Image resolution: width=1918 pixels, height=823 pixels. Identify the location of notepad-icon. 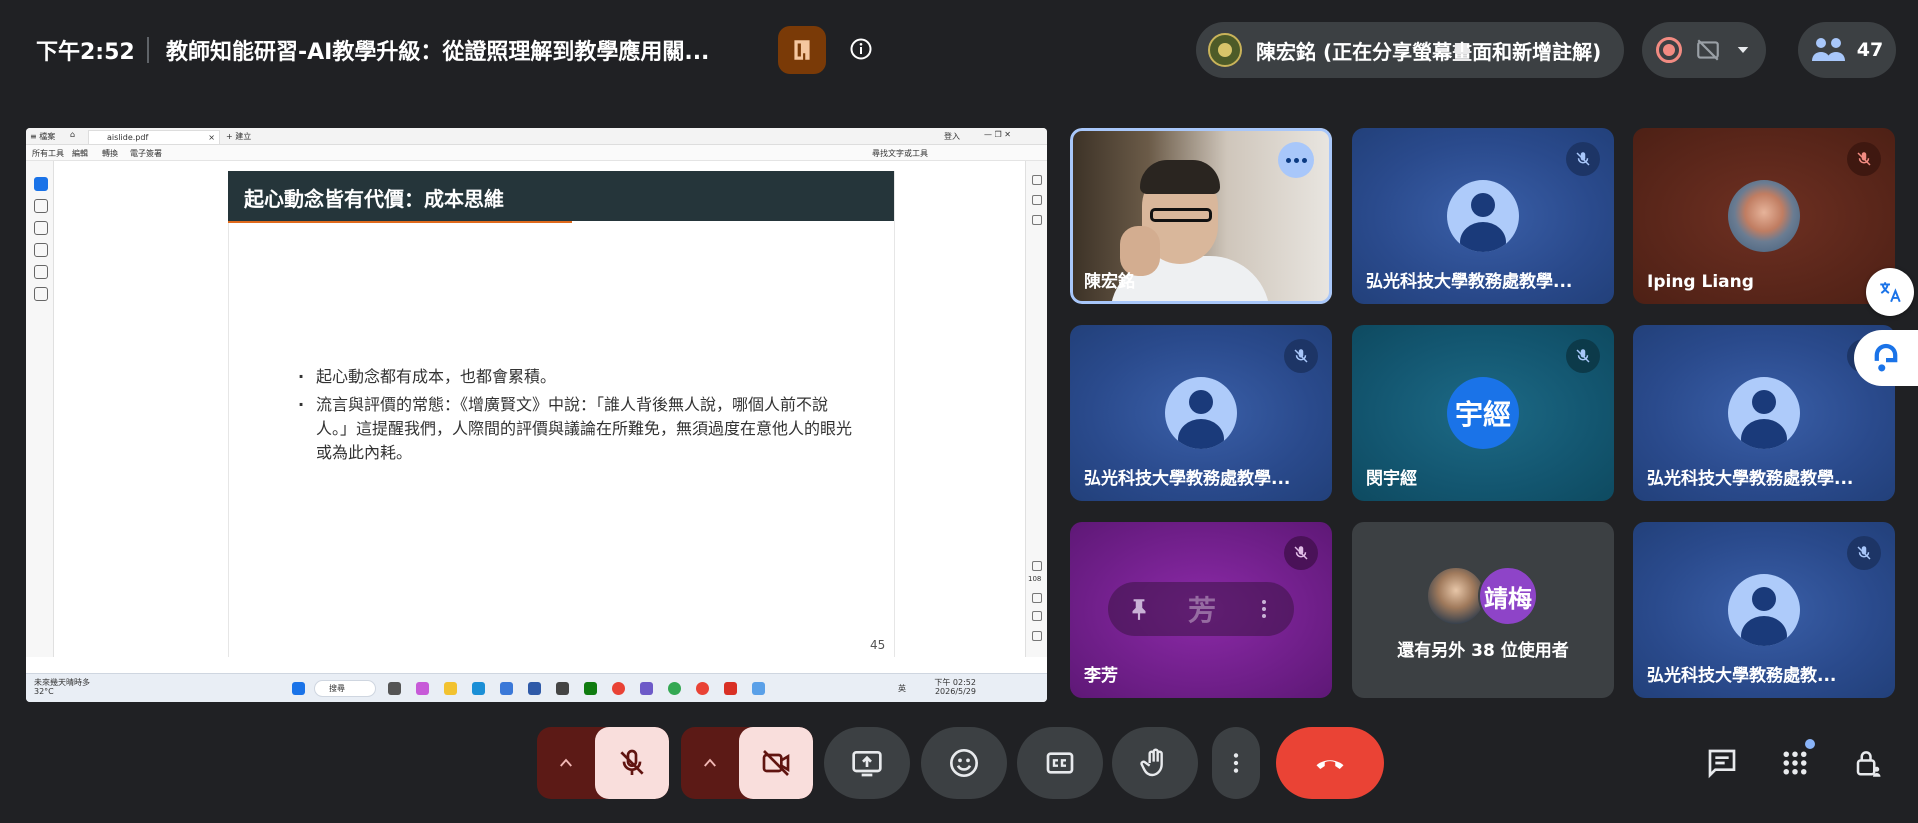
(758, 688).